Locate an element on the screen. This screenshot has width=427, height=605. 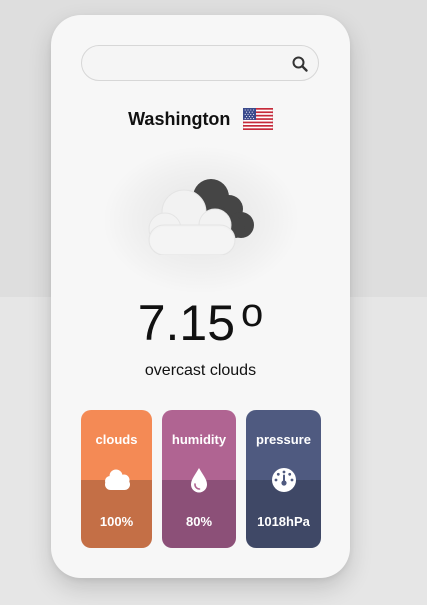
humidity-value: 80% is located at coordinates (199, 521).